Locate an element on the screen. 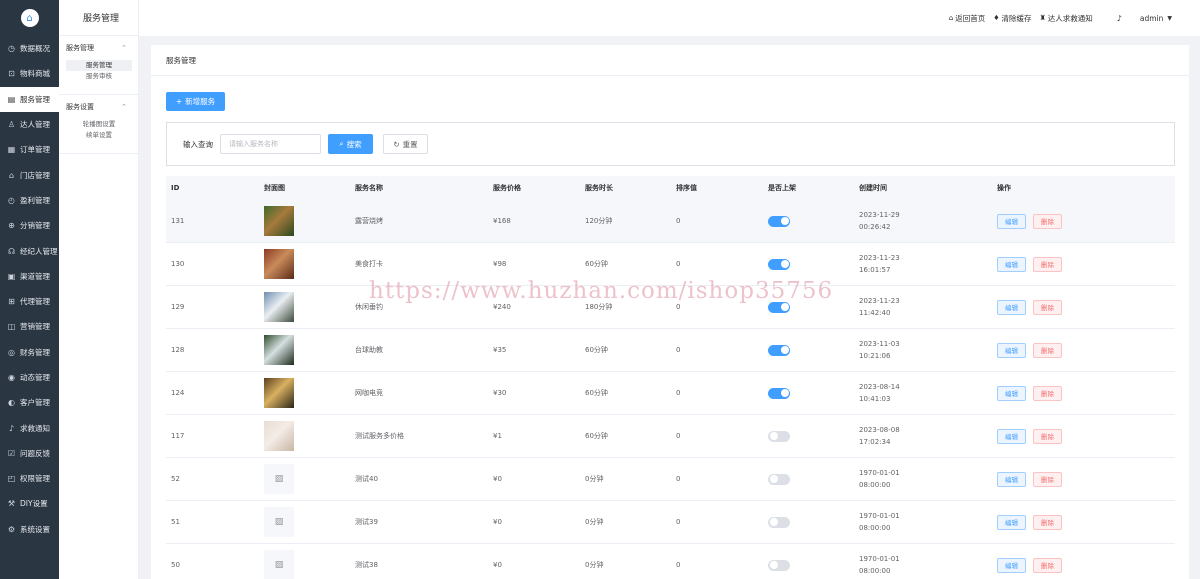 The width and height of the screenshot is (1200, 579). sidebar-item: ⊞ 代理管理 is located at coordinates (29, 301).